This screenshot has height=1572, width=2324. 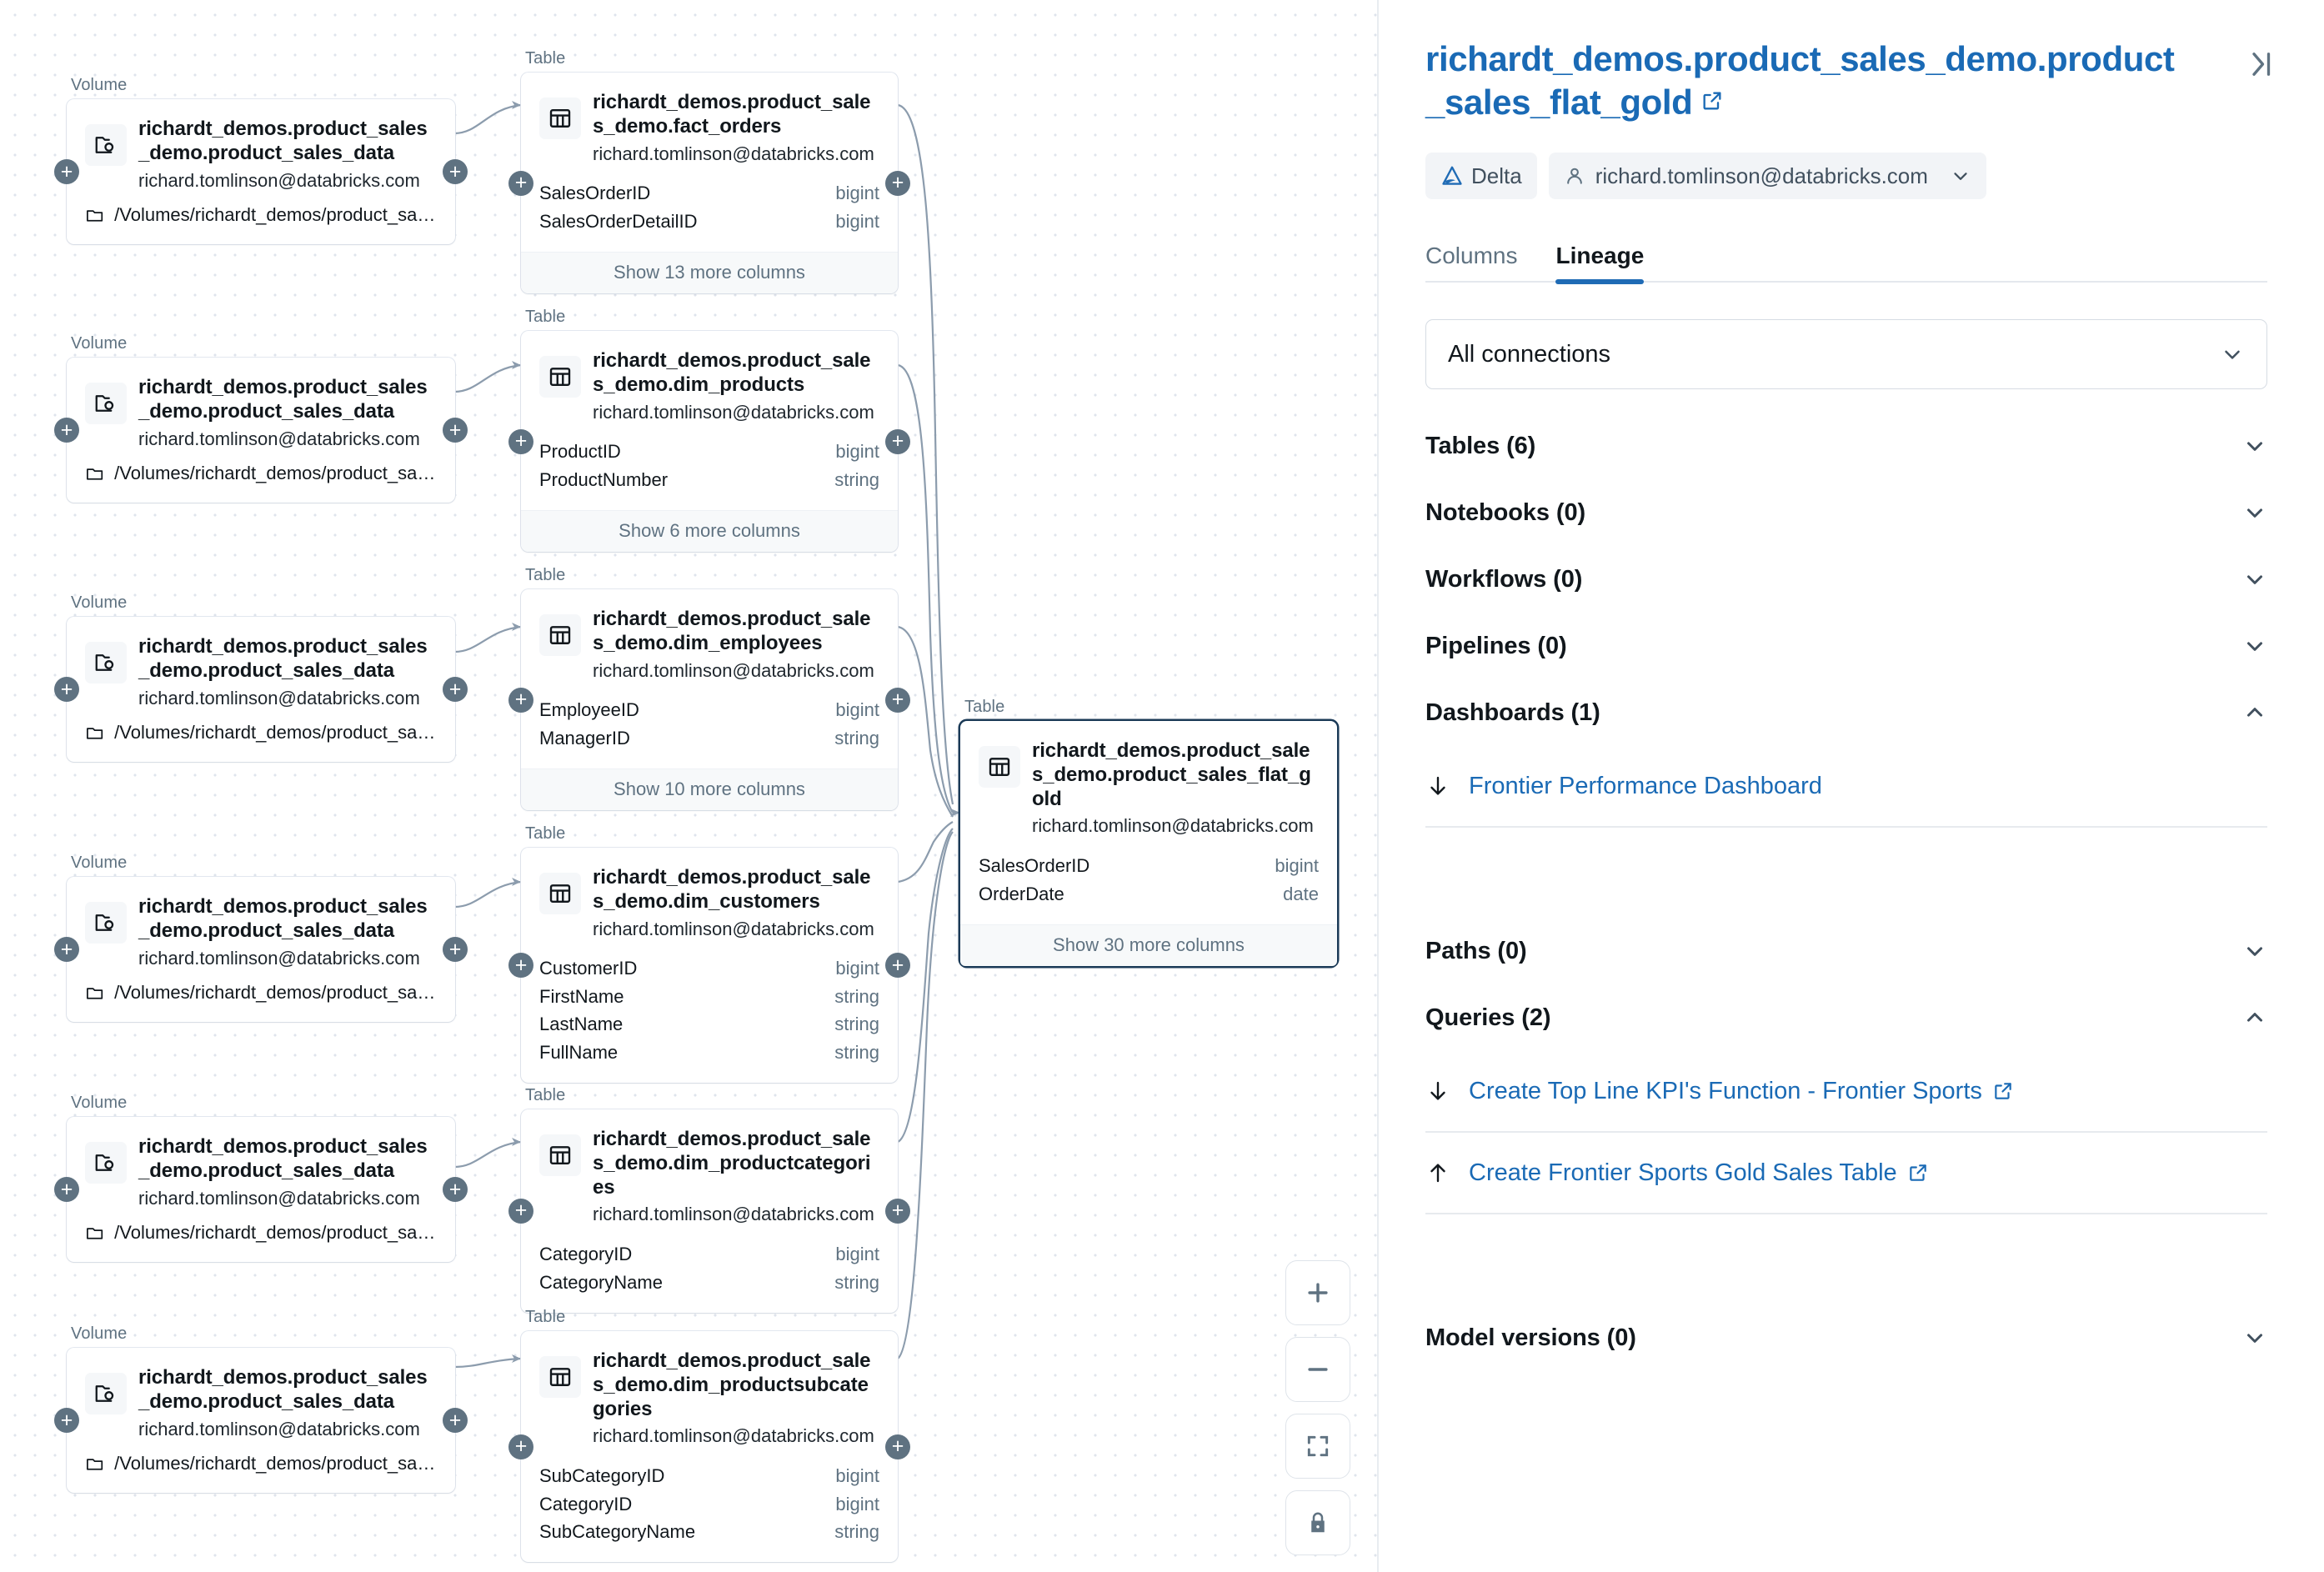 What do you see at coordinates (1699, 1173) in the screenshot?
I see `query-link: Create Frontier Sports Gold Sales Table` at bounding box center [1699, 1173].